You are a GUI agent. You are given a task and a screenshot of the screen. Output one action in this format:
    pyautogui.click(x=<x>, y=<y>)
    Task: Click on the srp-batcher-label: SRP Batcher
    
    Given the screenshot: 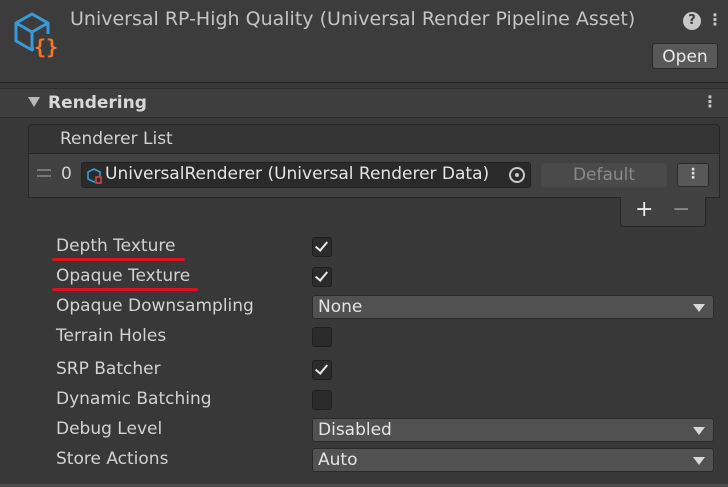 What is the action you would take?
    pyautogui.click(x=108, y=369)
    